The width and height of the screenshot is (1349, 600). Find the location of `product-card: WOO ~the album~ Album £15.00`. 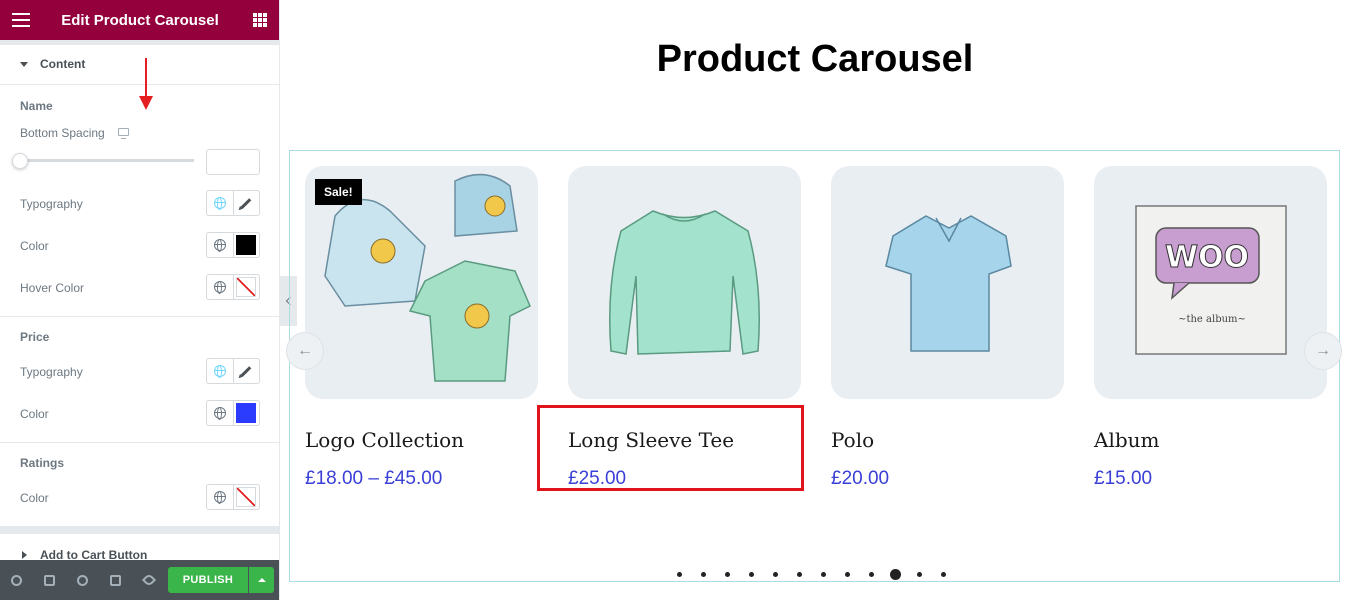

product-card: WOO ~the album~ Album £15.00 is located at coordinates (1210, 327).